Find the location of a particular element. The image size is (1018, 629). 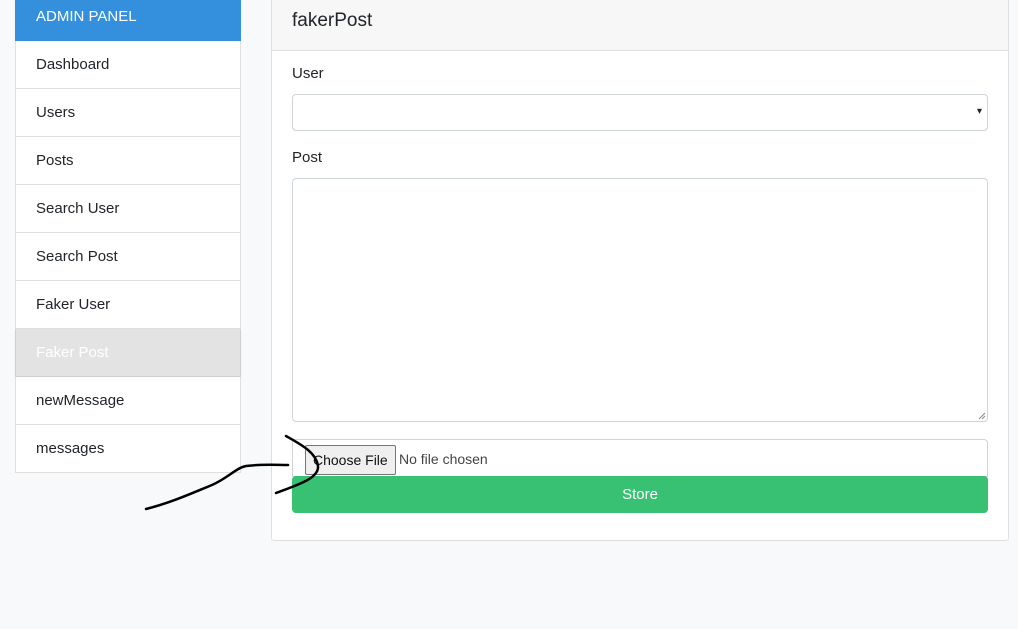

sidebar-item-users: Users is located at coordinates (128, 113).